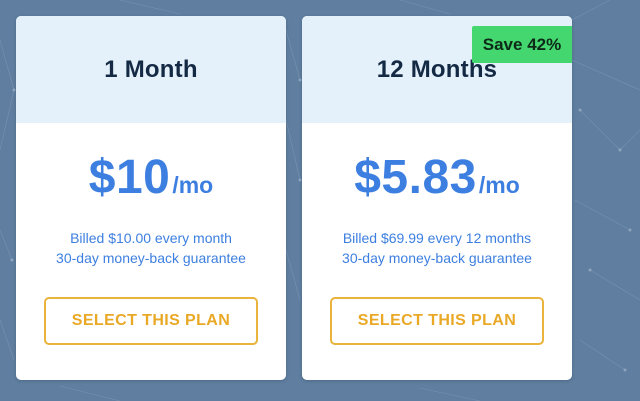 The height and width of the screenshot is (401, 640). Describe the element at coordinates (129, 177) in the screenshot. I see `price-amount: $10` at that location.